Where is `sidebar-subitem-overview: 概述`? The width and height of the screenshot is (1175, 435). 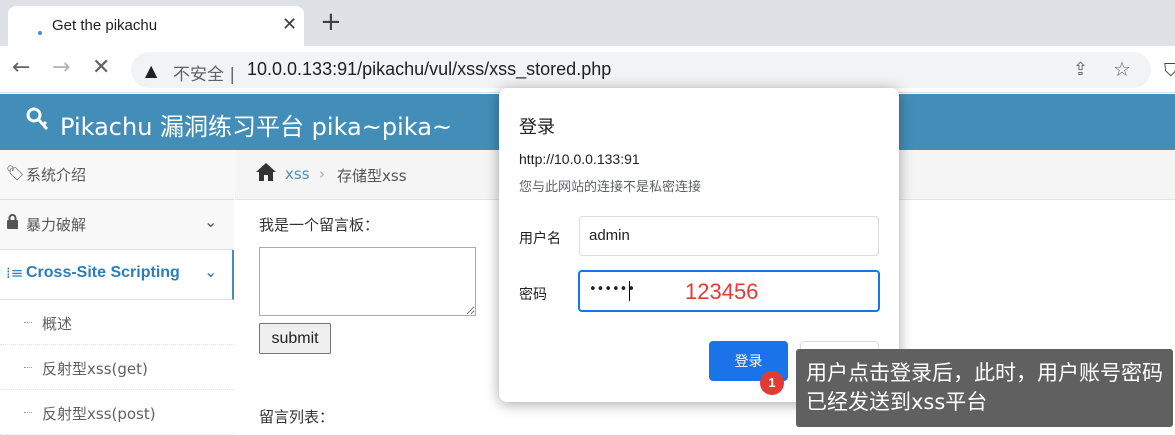 sidebar-subitem-overview: 概述 is located at coordinates (117, 322).